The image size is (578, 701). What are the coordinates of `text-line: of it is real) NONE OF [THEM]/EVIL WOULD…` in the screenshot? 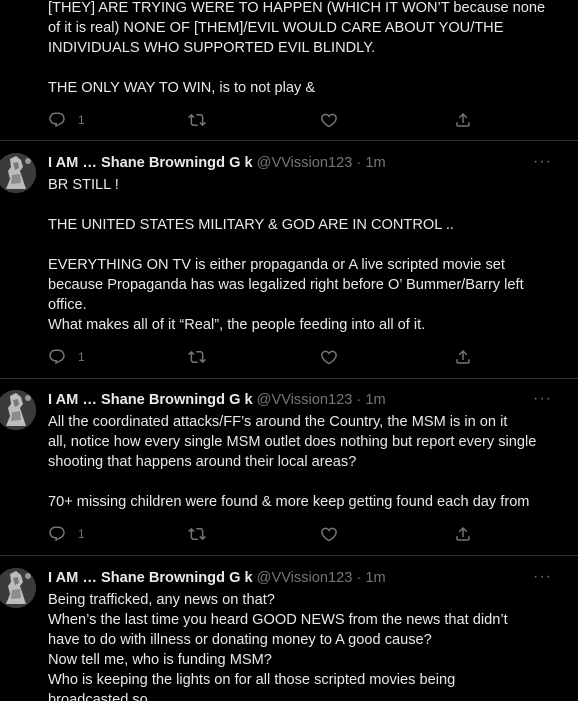 It's located at (276, 28).